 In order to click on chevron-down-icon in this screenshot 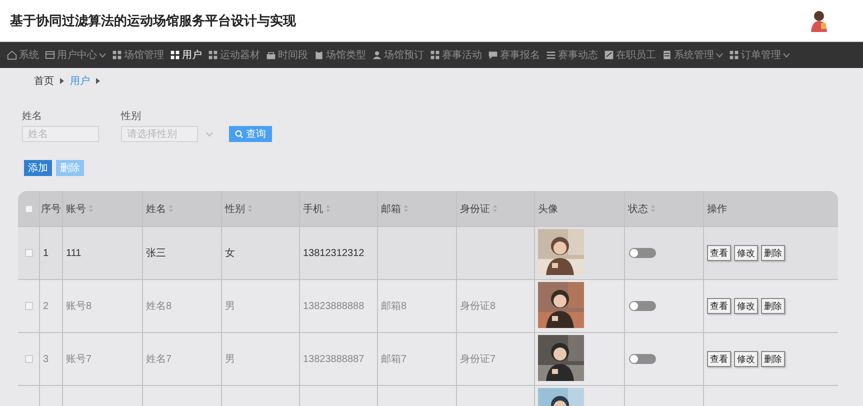, I will do `click(209, 134)`.